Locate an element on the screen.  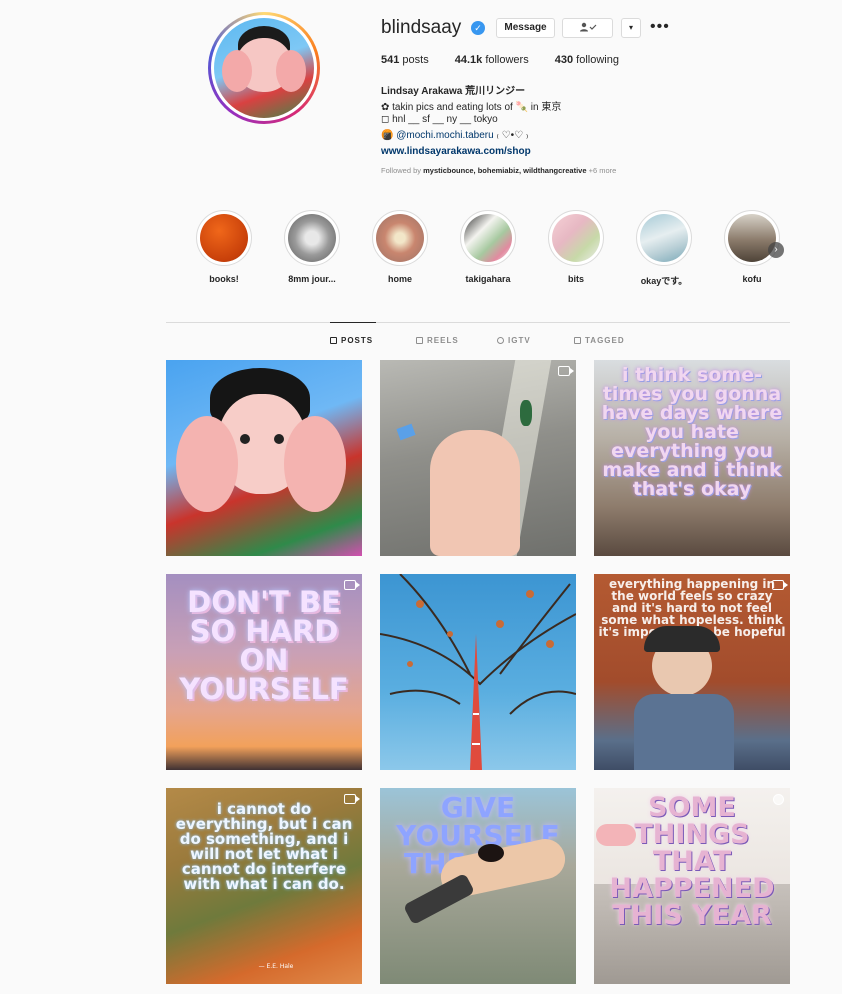
bio-line: ✿ takin pics and eating lots of 🍡 in 東京 is located at coordinates (471, 107).